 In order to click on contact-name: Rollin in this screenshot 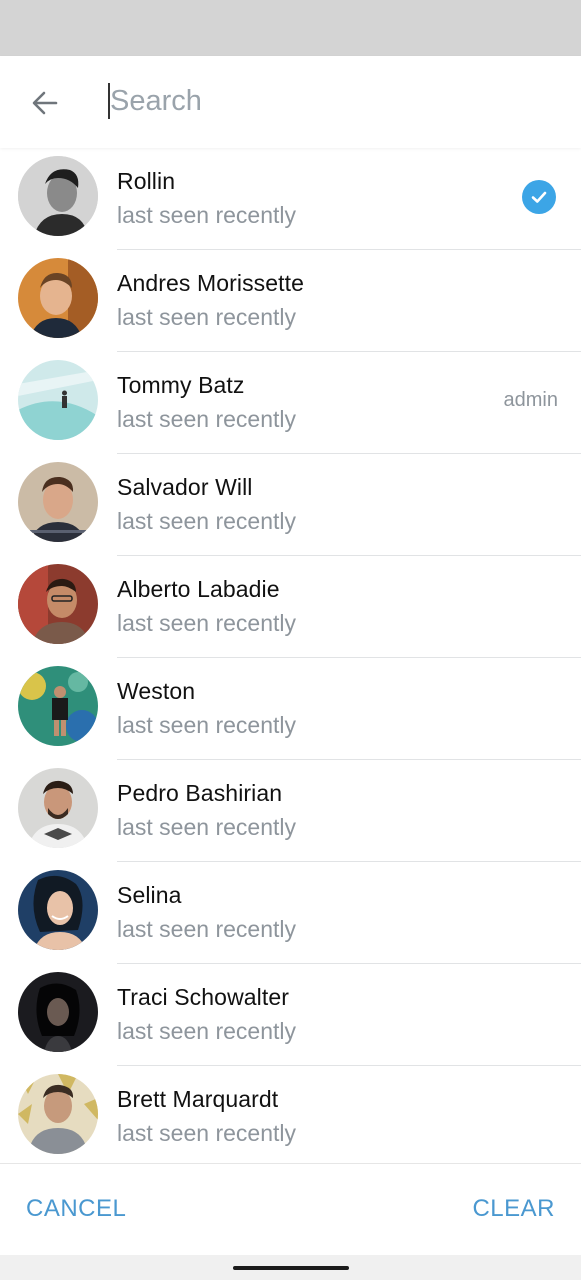, I will do `click(146, 181)`.